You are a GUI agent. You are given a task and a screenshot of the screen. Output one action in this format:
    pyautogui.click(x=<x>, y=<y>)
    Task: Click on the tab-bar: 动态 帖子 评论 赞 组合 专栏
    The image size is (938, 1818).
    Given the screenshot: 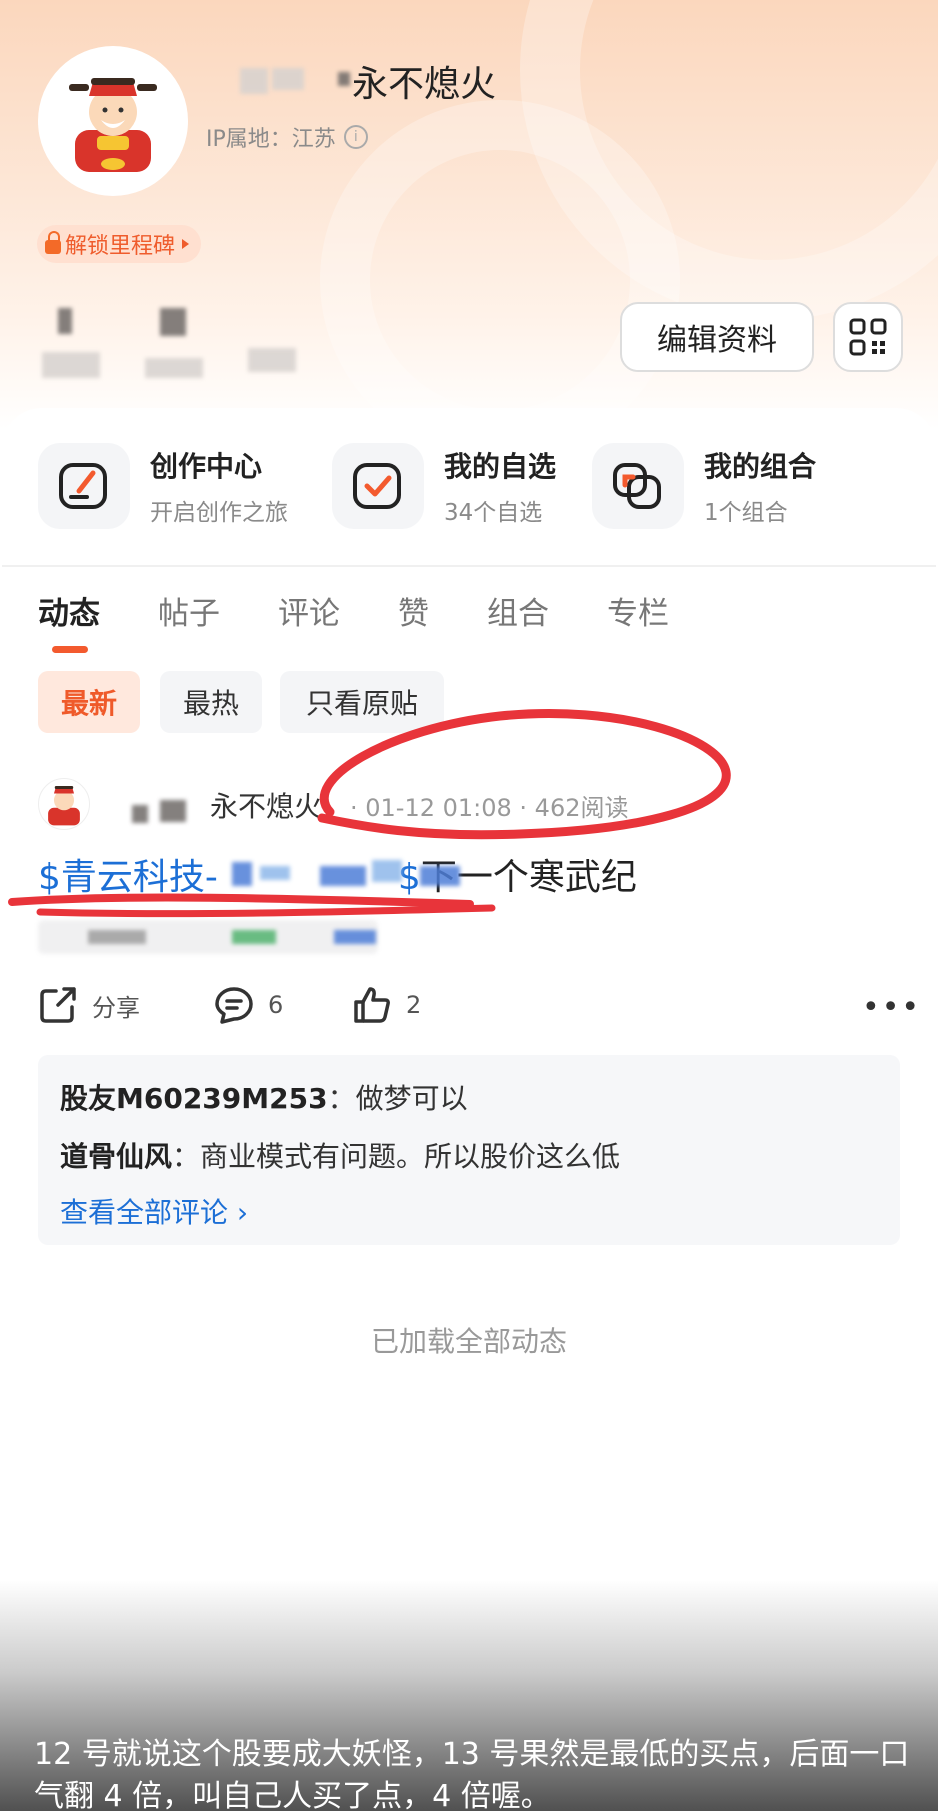 What is the action you would take?
    pyautogui.click(x=382, y=620)
    